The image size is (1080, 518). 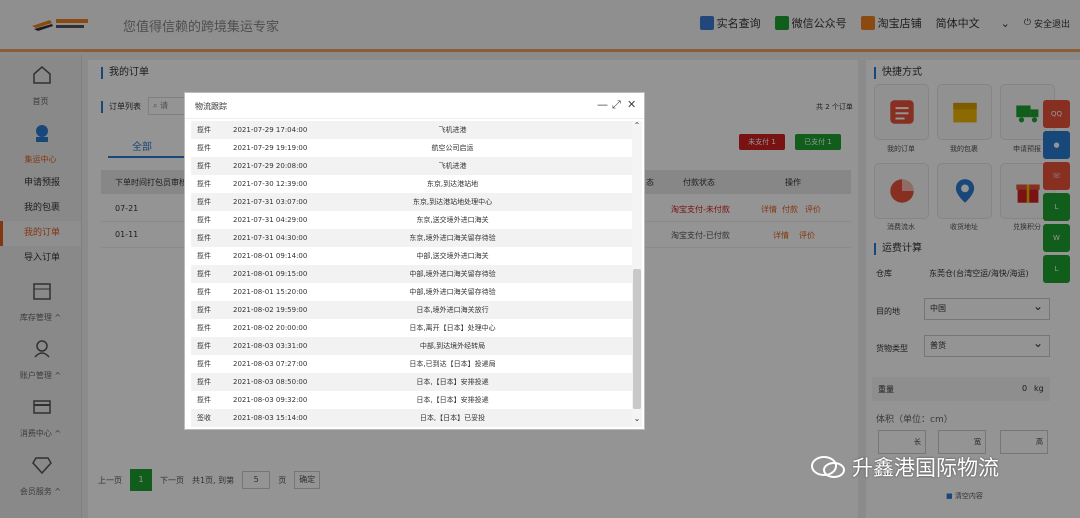 I want to click on tracking-row: 揽件 2021-07-30 12:39:00 东京,到达港站地, so click(x=411, y=184).